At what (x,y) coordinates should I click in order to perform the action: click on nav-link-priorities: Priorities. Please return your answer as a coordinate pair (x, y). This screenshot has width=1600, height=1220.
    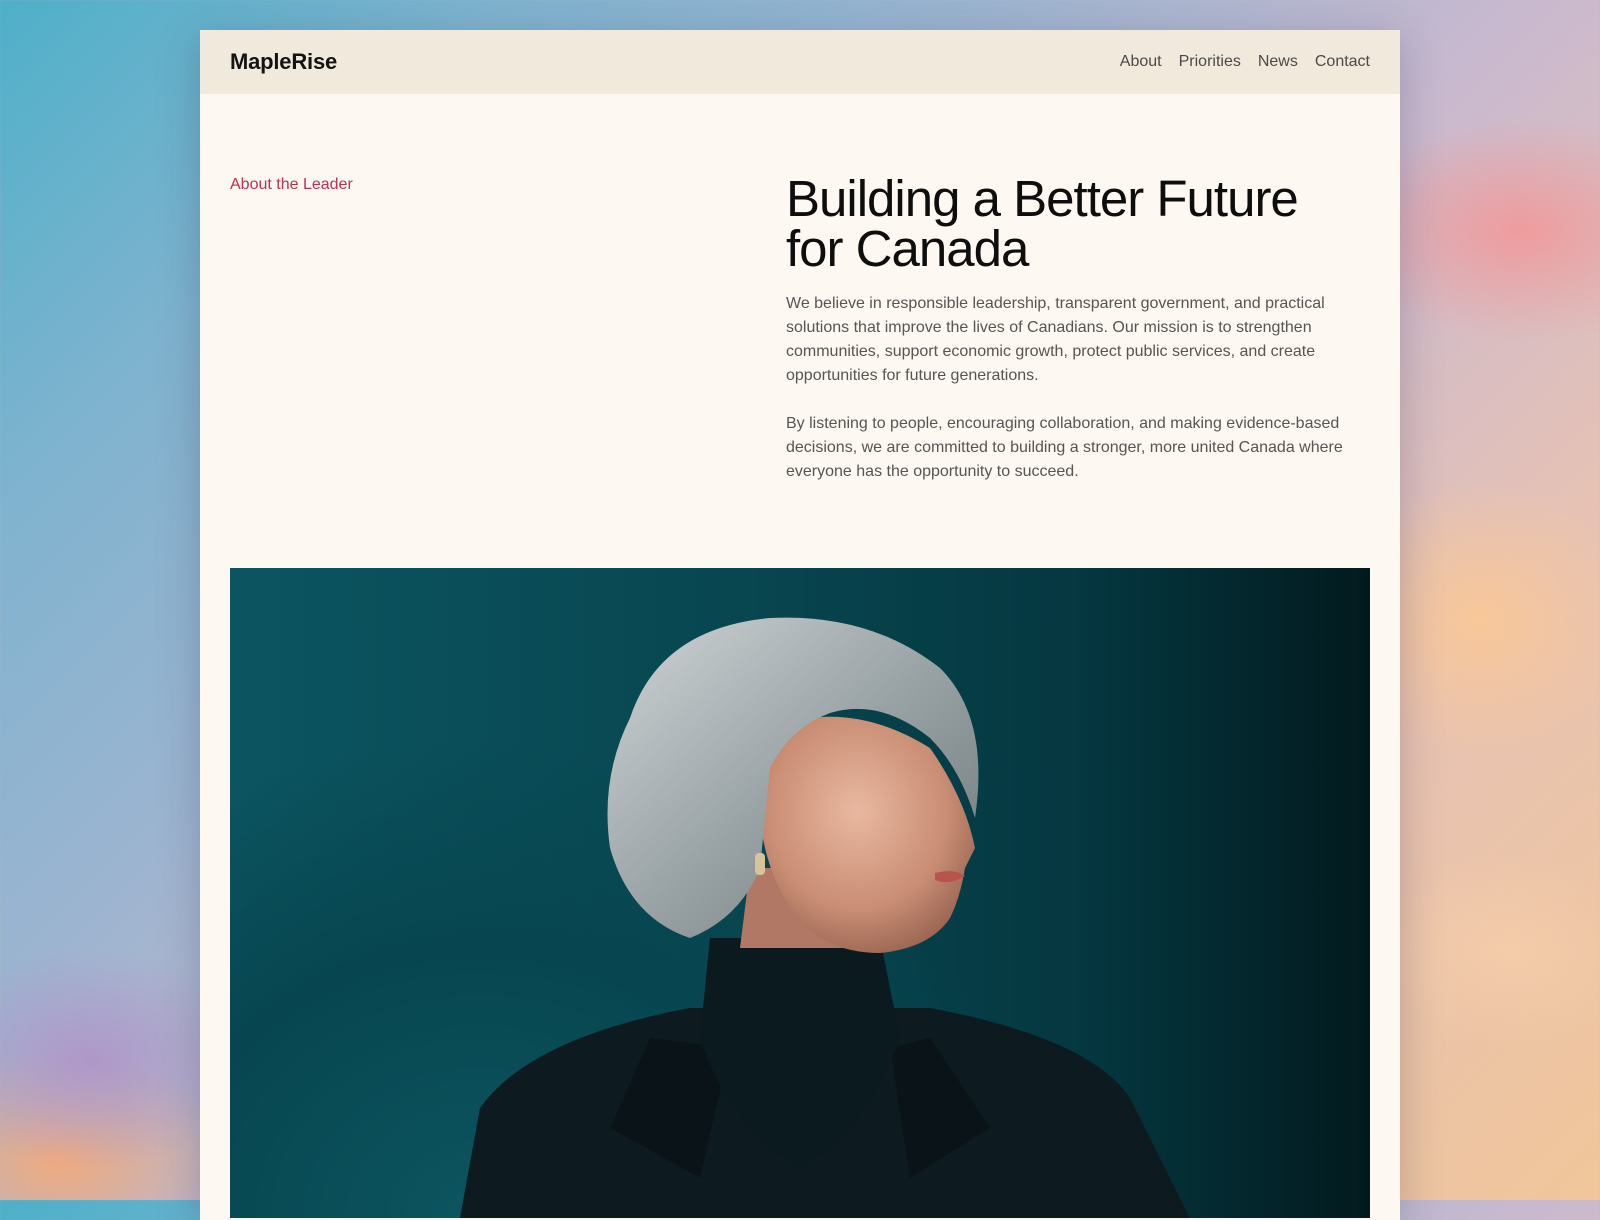
    Looking at the image, I should click on (1210, 62).